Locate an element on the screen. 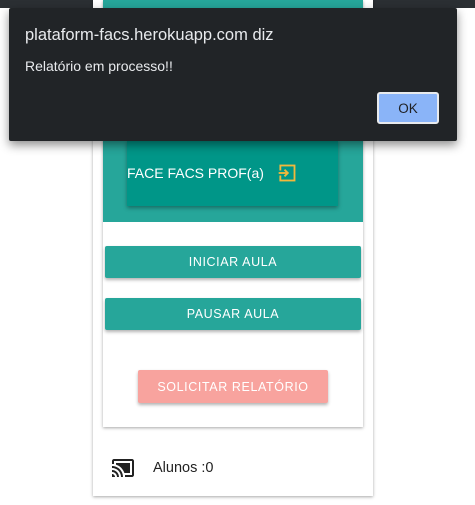 This screenshot has width=475, height=505. app-title: FACE FACS PROF(a) is located at coordinates (195, 173).